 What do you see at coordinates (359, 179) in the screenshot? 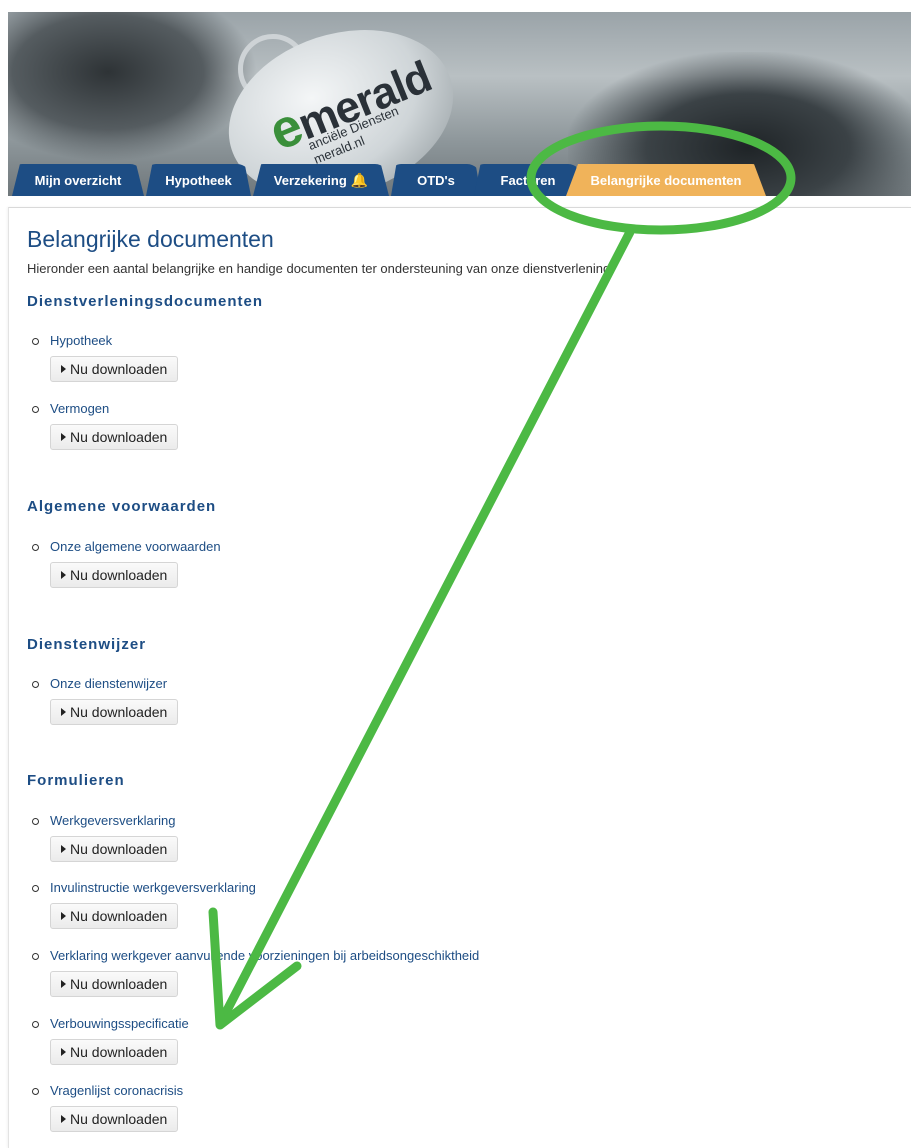
I see `notification-bell-icon: 🔔` at bounding box center [359, 179].